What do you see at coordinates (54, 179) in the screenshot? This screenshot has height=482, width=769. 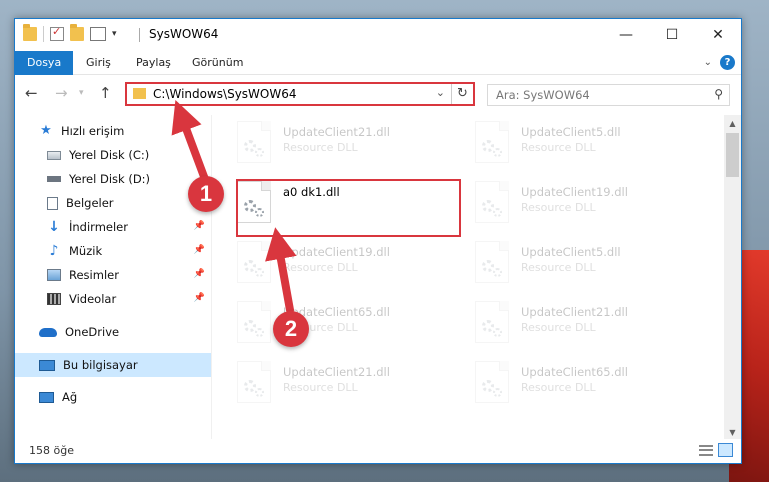 I see `disk-icon` at bounding box center [54, 179].